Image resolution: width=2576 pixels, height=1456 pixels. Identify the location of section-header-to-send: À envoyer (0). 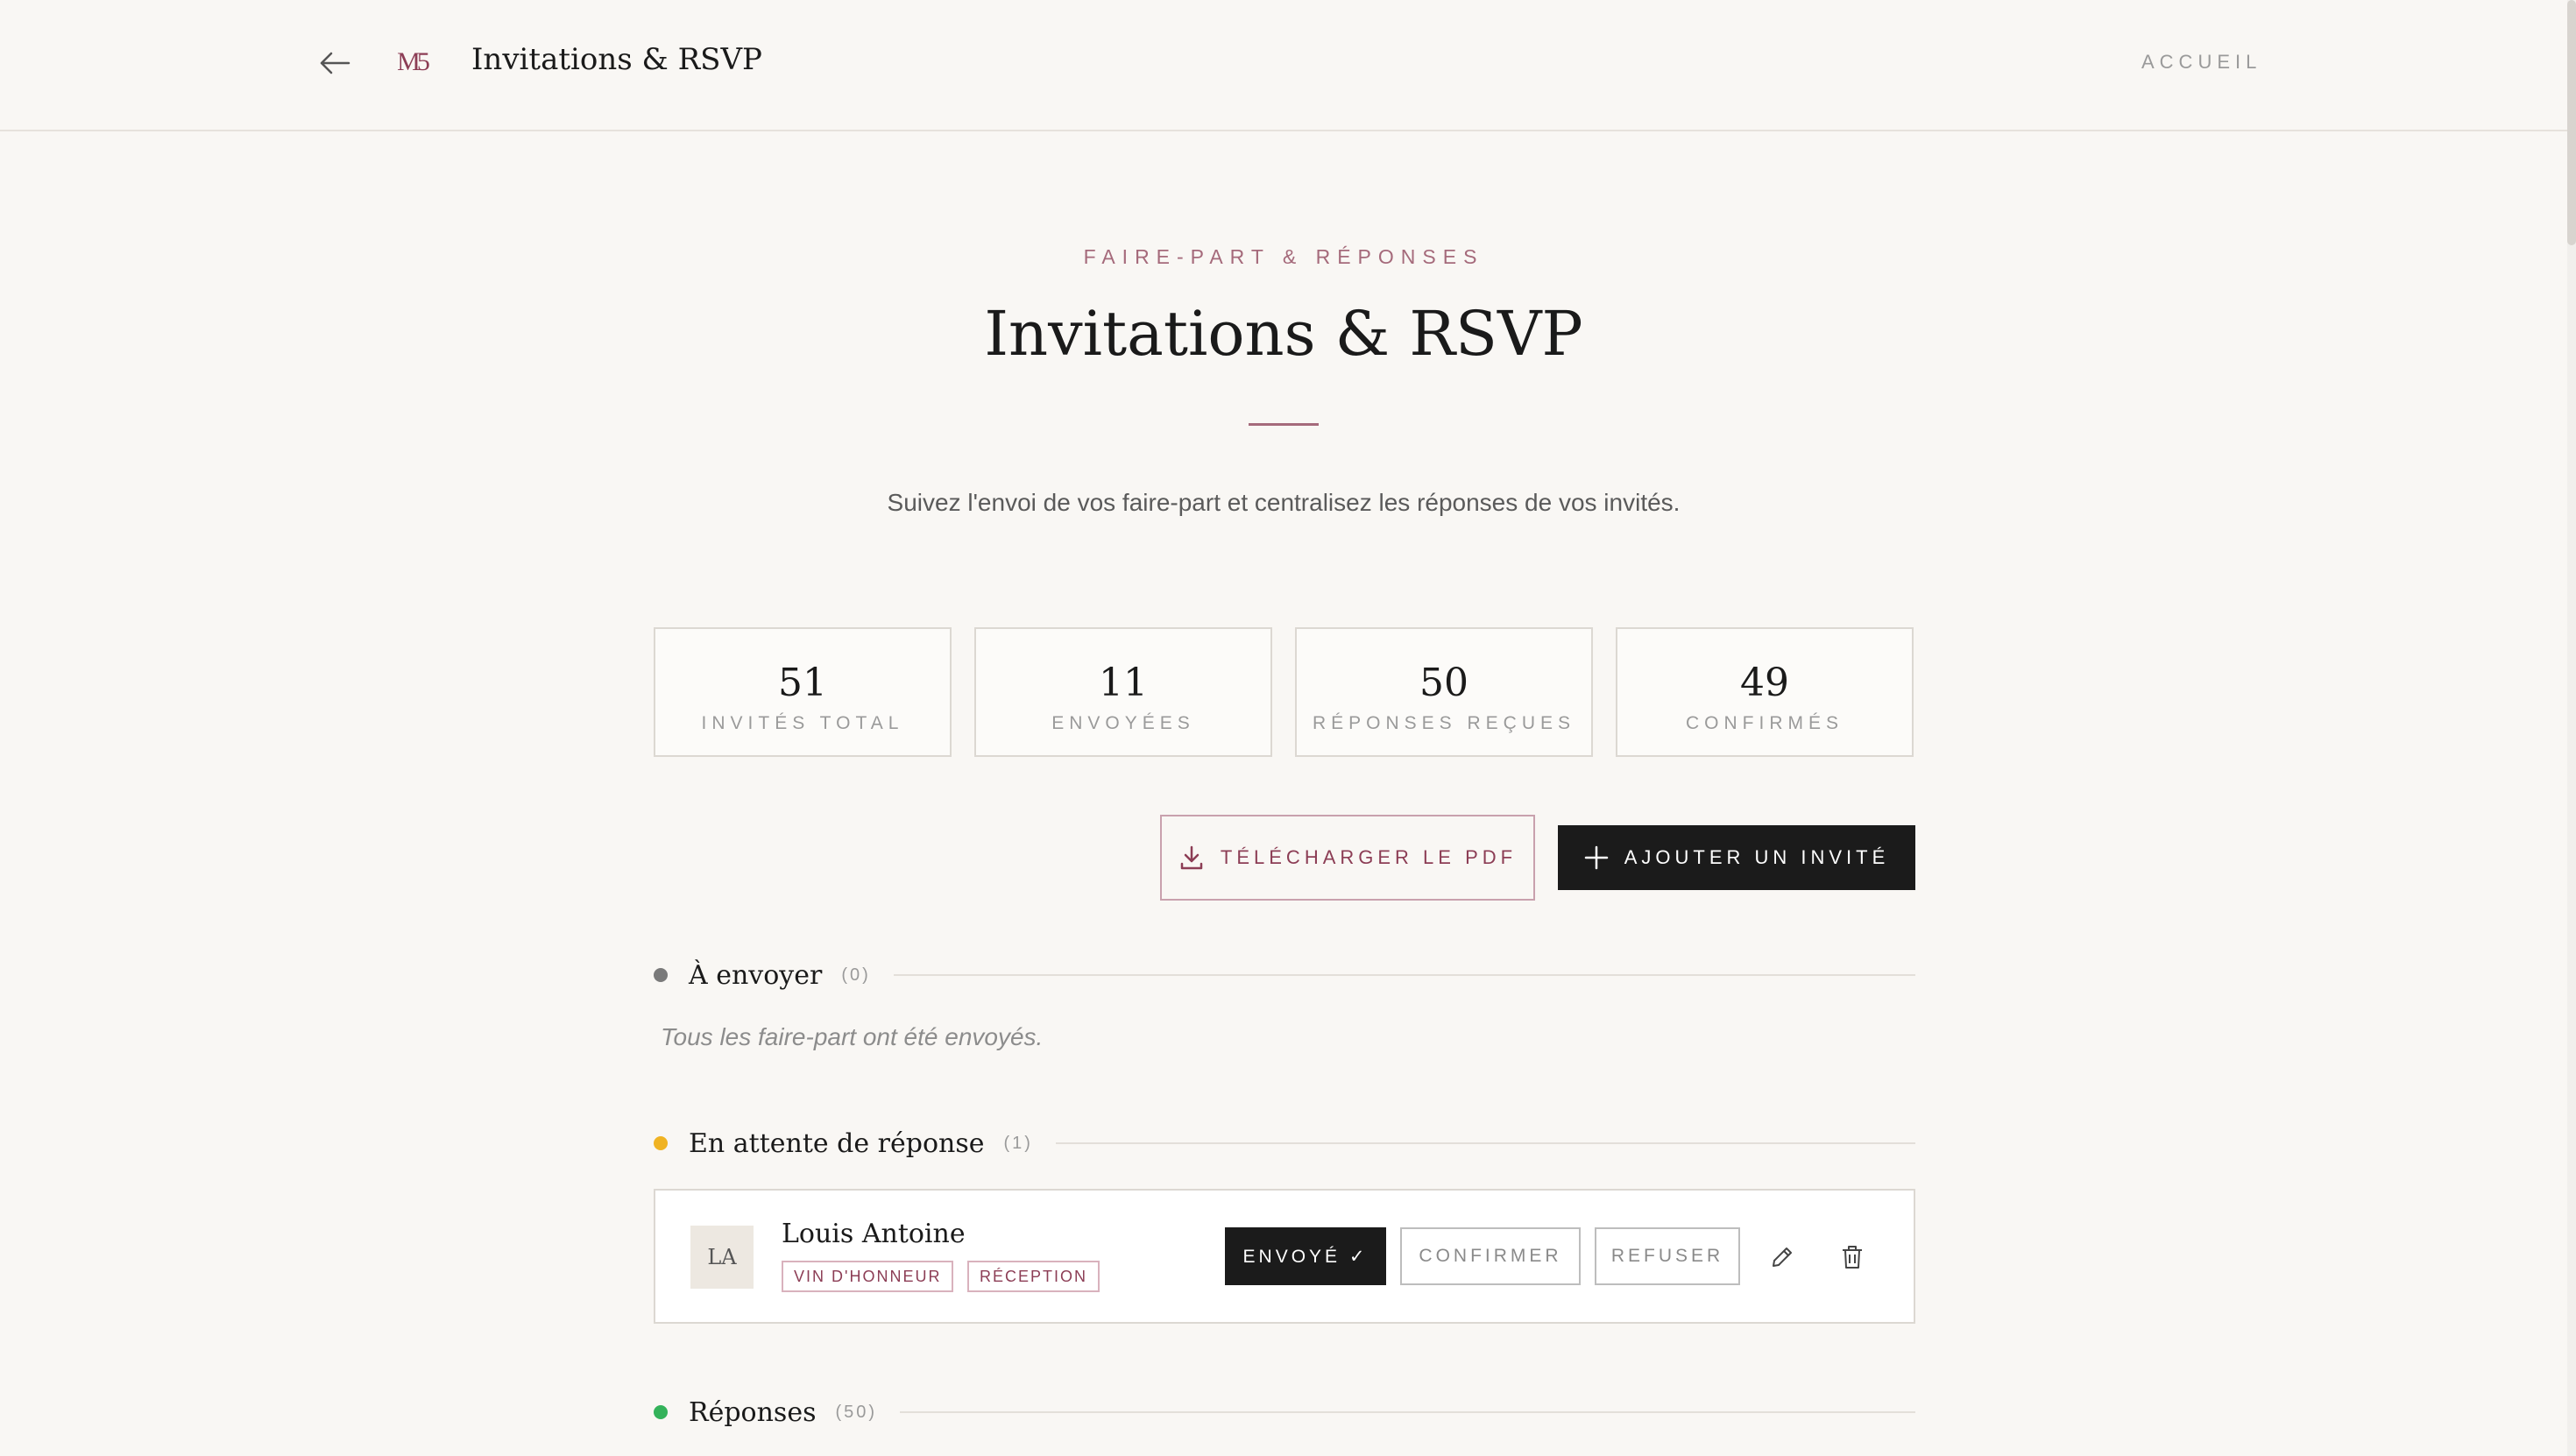
(1284, 975).